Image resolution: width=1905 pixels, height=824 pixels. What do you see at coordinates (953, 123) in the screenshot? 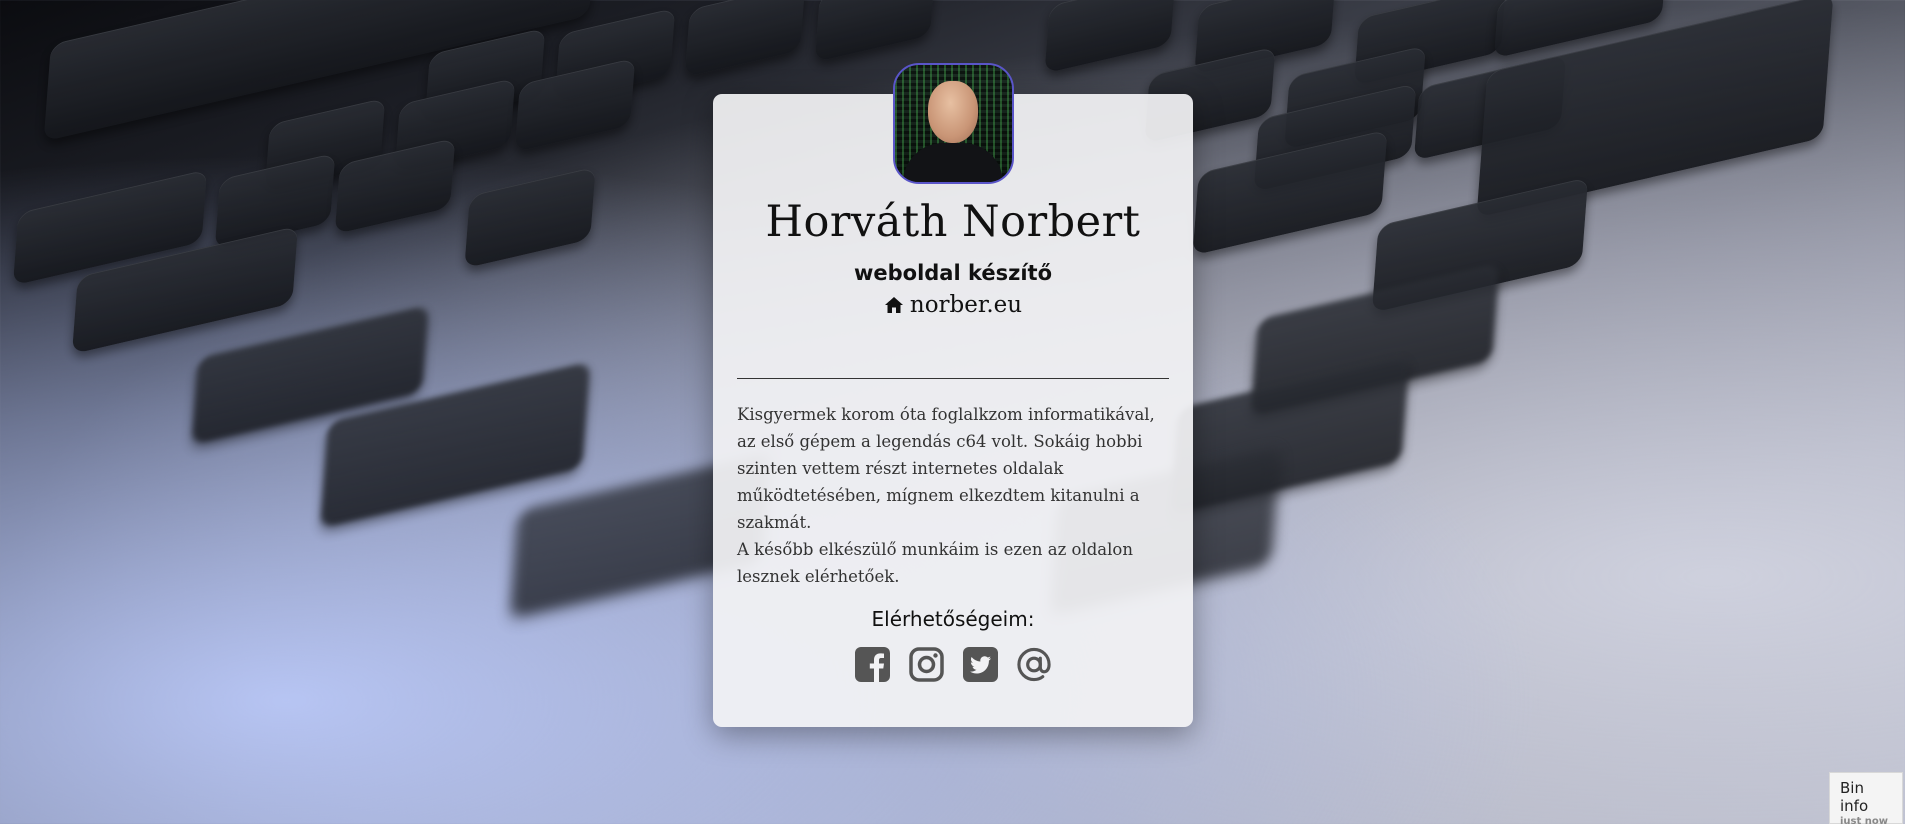
I see `avatar` at bounding box center [953, 123].